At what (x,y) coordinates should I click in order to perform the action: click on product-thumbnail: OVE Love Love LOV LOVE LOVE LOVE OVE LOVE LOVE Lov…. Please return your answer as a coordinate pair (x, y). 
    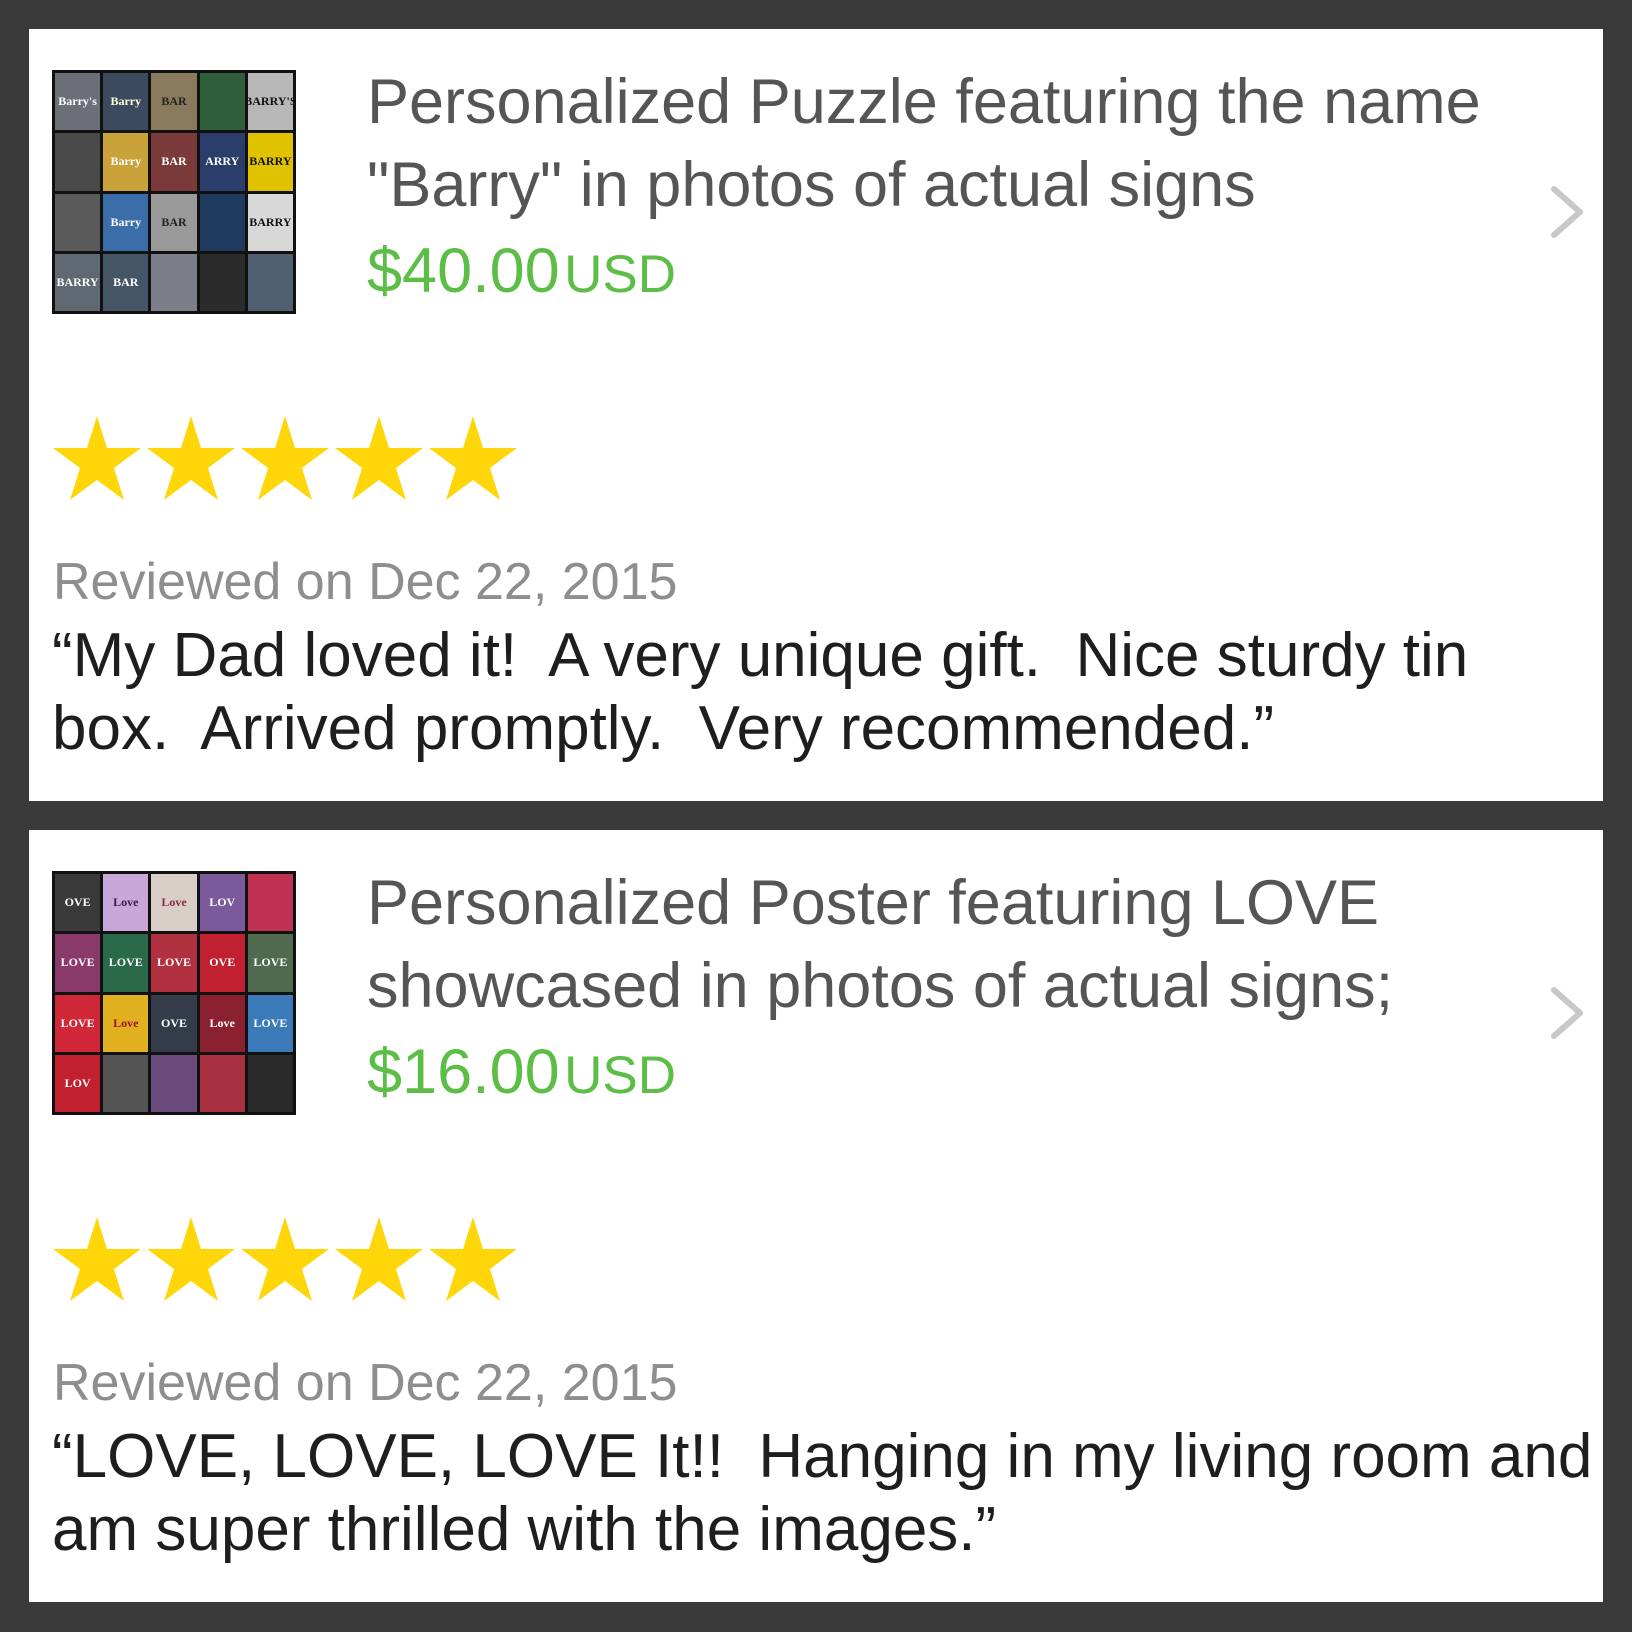
    Looking at the image, I should click on (174, 993).